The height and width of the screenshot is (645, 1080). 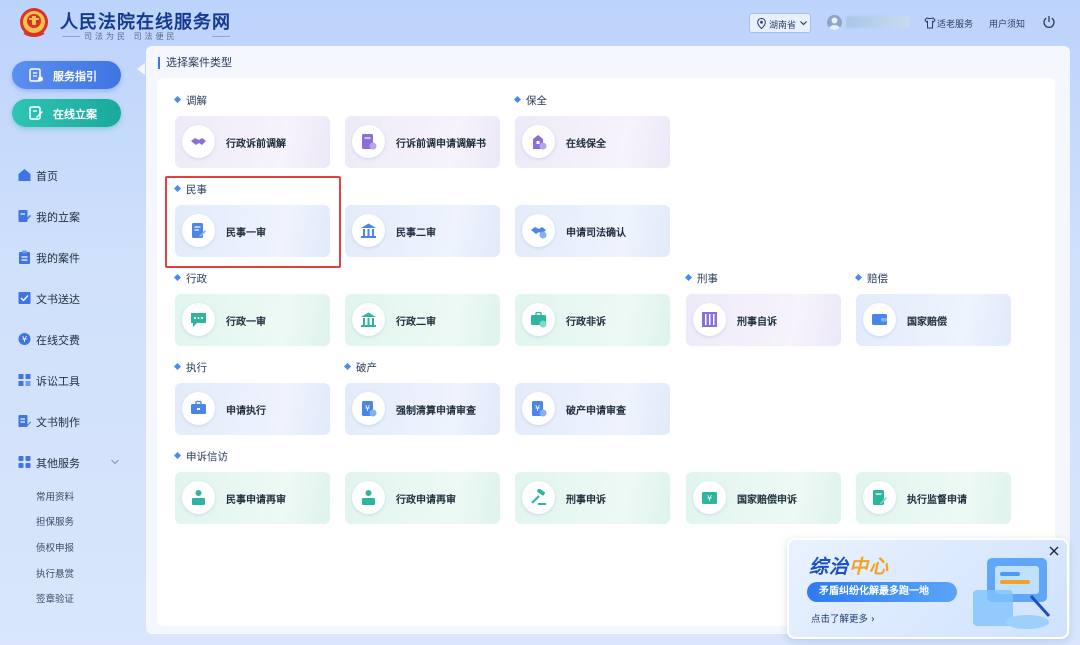 What do you see at coordinates (256, 500) in the screenshot?
I see `case-card-label: 民事申请再审` at bounding box center [256, 500].